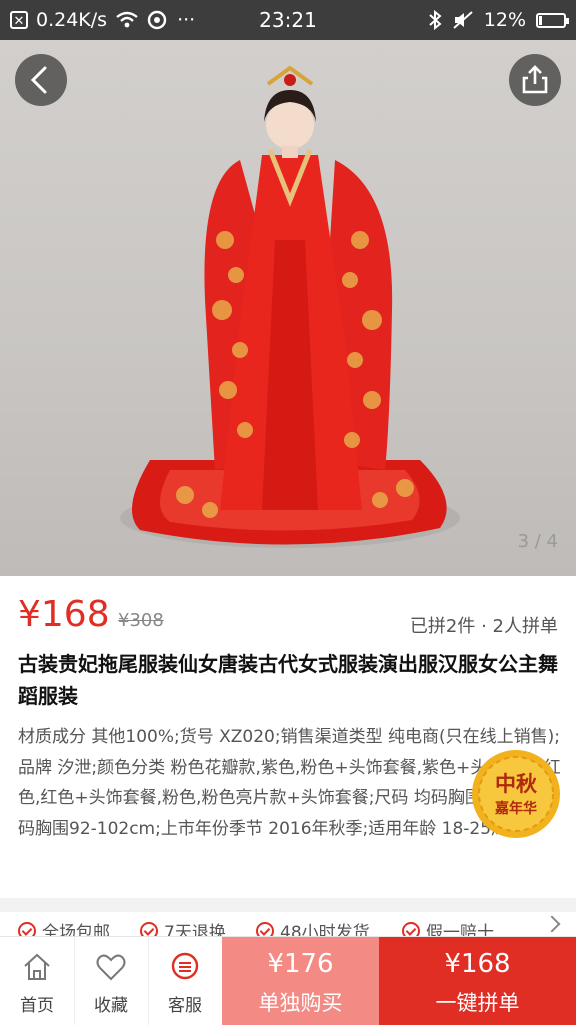  Describe the element at coordinates (435, 20) in the screenshot. I see `bluetooth-icon` at that location.